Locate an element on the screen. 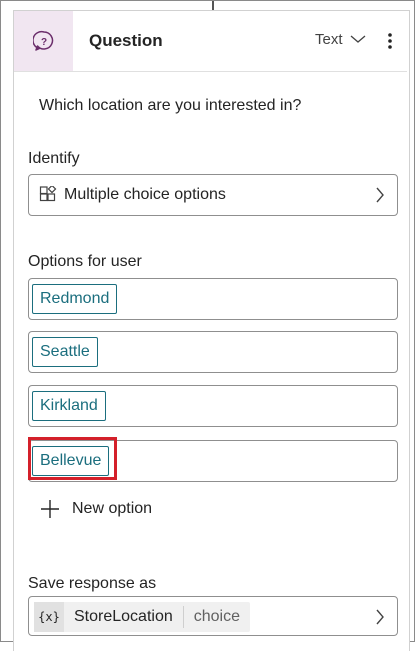 Image resolution: width=415 pixels, height=652 pixels. response-type-dropdown: Text is located at coordinates (329, 39).